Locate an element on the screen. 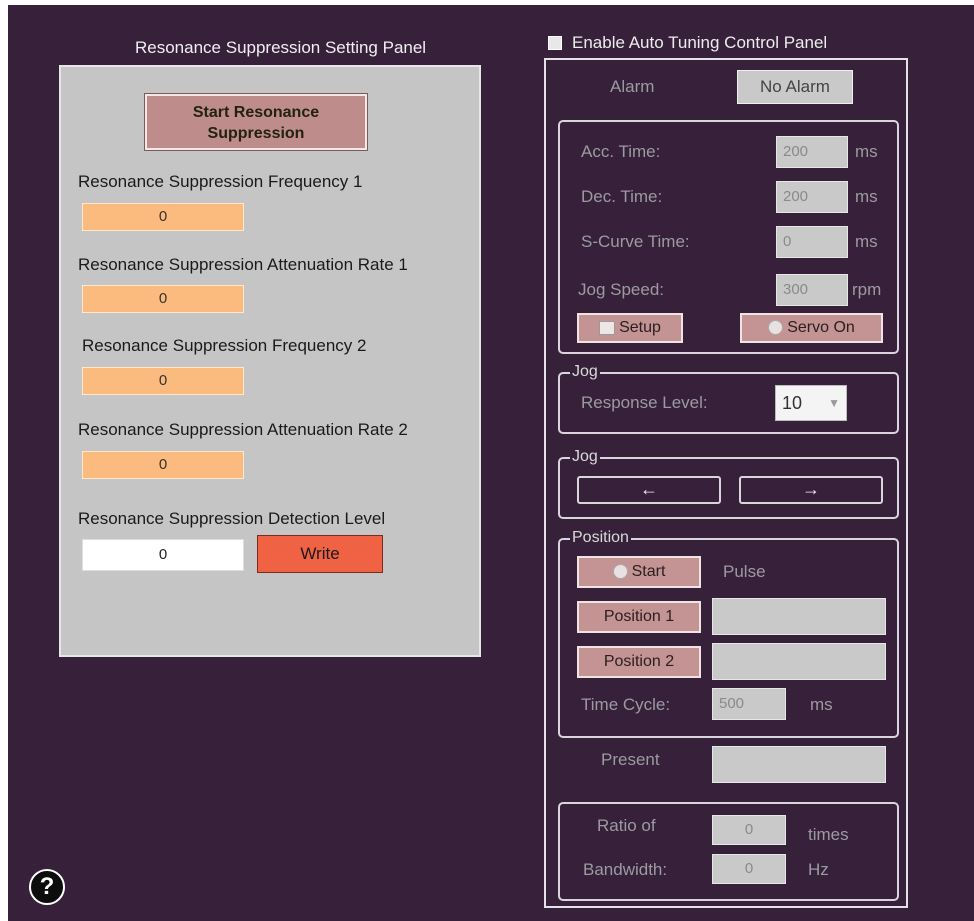  dec-time-field: 200 is located at coordinates (812, 197).